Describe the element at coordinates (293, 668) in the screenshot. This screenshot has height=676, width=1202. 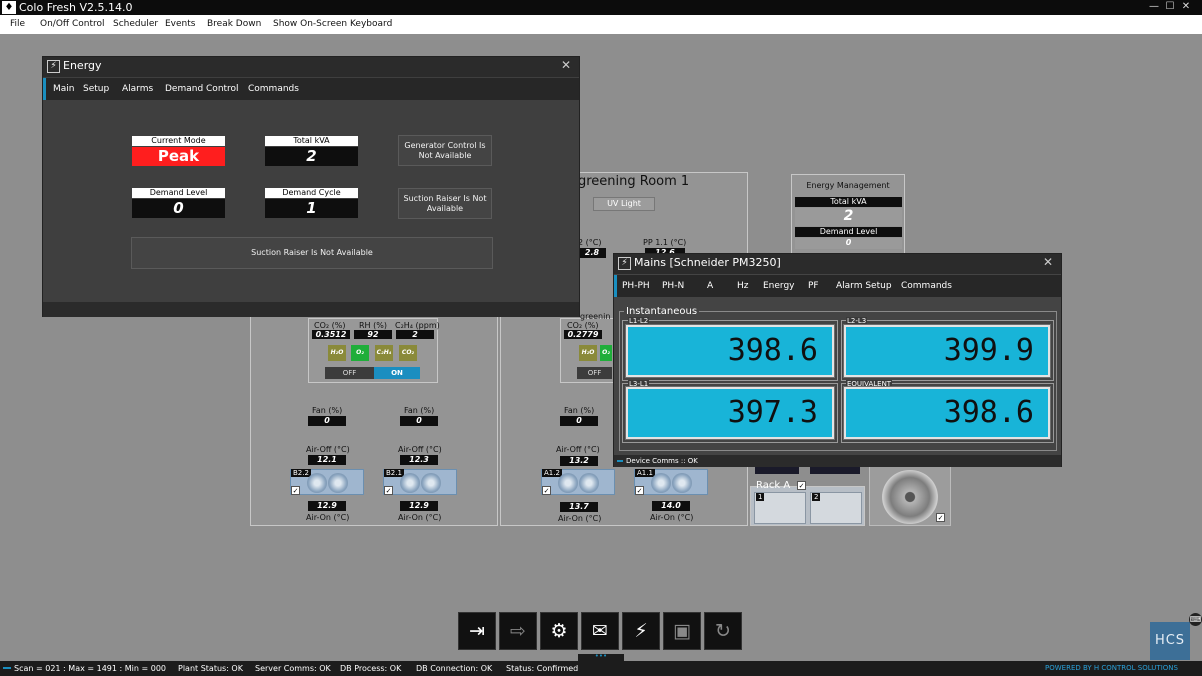
I see `server-comms-status: Server Comms: OK` at that location.